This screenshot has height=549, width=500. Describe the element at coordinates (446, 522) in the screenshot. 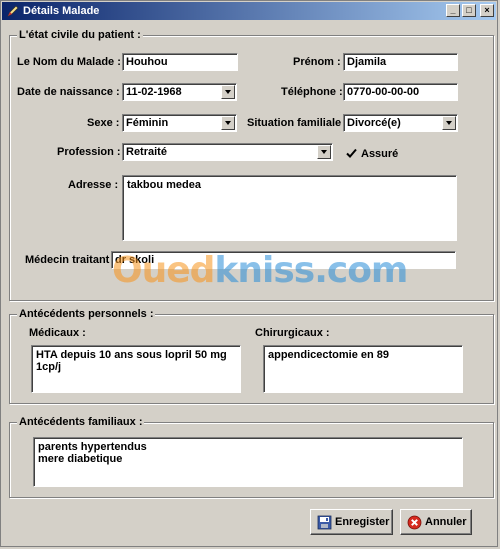

I see `cancel-button-label: Annuler` at that location.